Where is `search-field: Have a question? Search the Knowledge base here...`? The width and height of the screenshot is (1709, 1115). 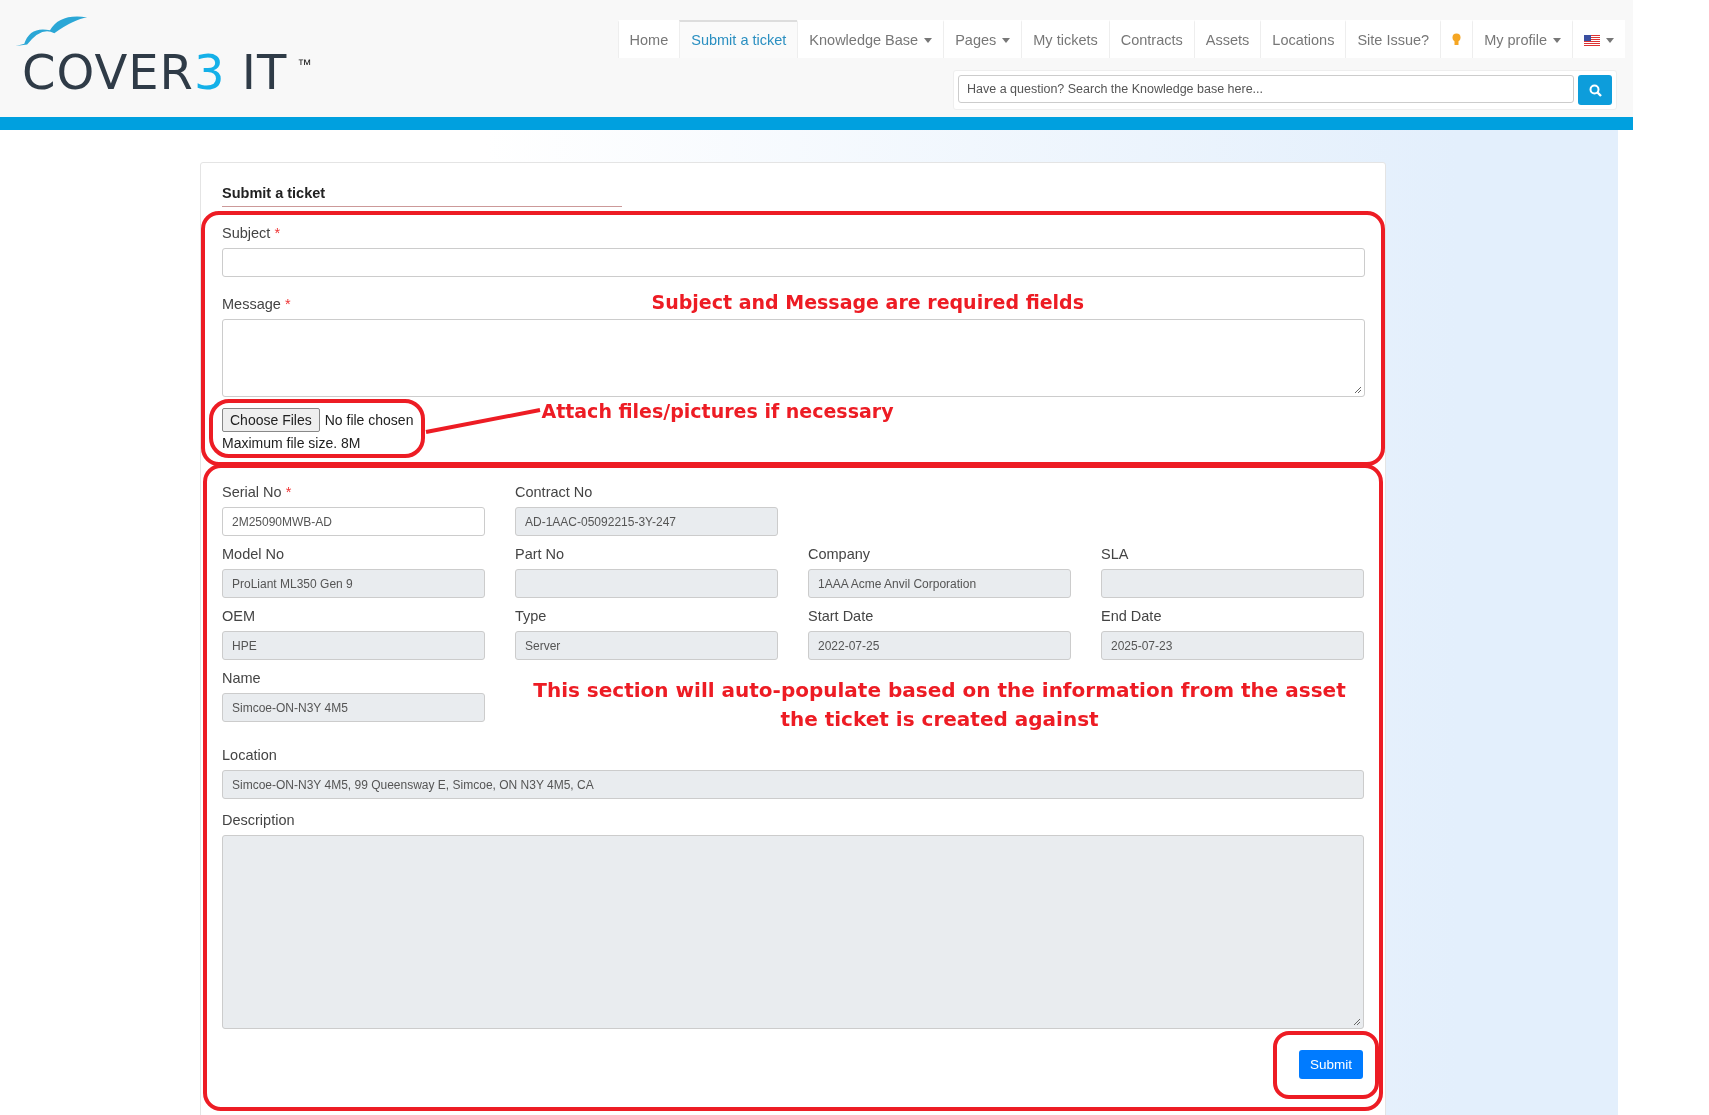 search-field: Have a question? Search the Knowledge base here... is located at coordinates (1266, 89).